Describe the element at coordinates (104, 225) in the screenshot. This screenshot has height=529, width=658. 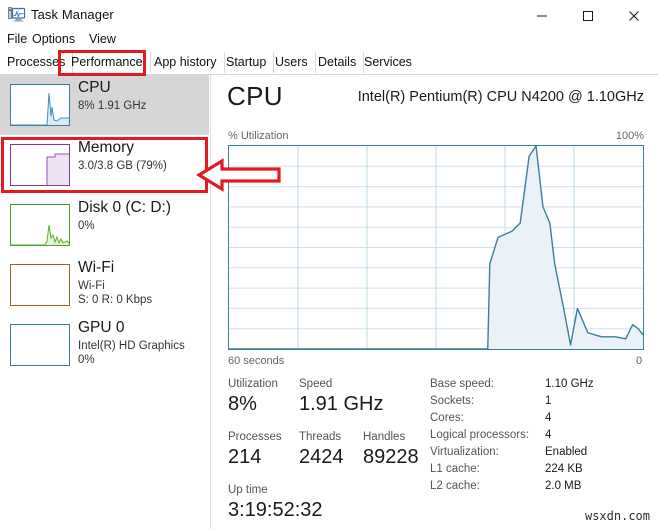
I see `sidebar-item-disk0: Disk 0 (C: D:) 0%` at that location.